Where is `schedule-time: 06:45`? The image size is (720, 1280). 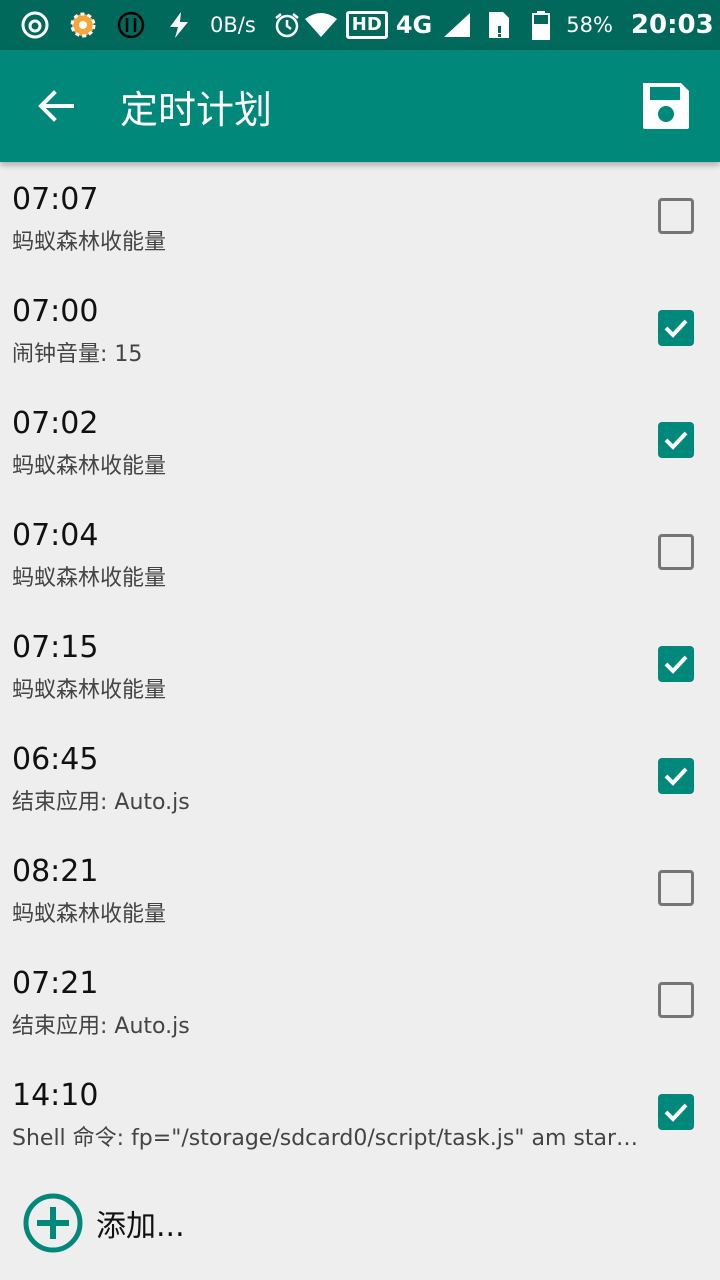
schedule-time: 06:45 is located at coordinates (55, 759).